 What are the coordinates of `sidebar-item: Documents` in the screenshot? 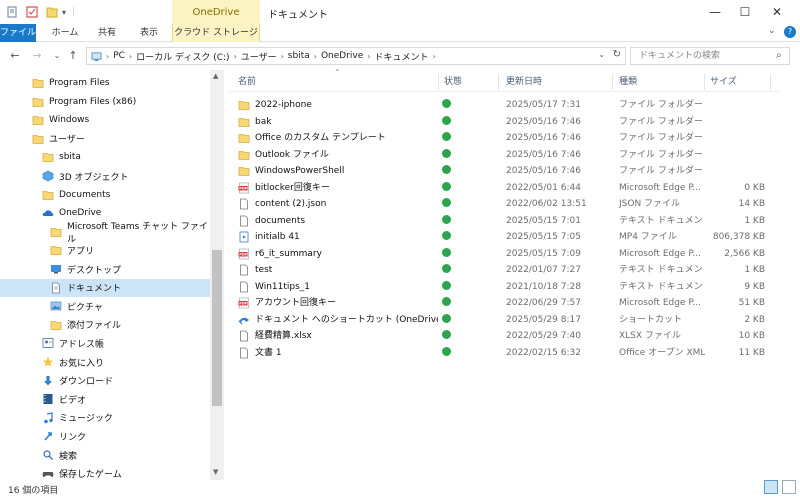 It's located at (105, 195).